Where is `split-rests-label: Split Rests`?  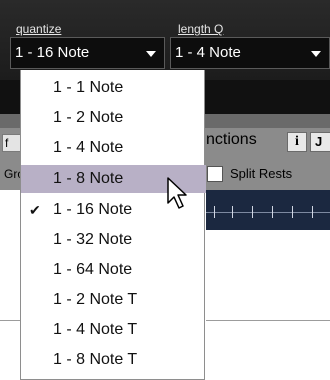
split-rests-label: Split Rests is located at coordinates (261, 173).